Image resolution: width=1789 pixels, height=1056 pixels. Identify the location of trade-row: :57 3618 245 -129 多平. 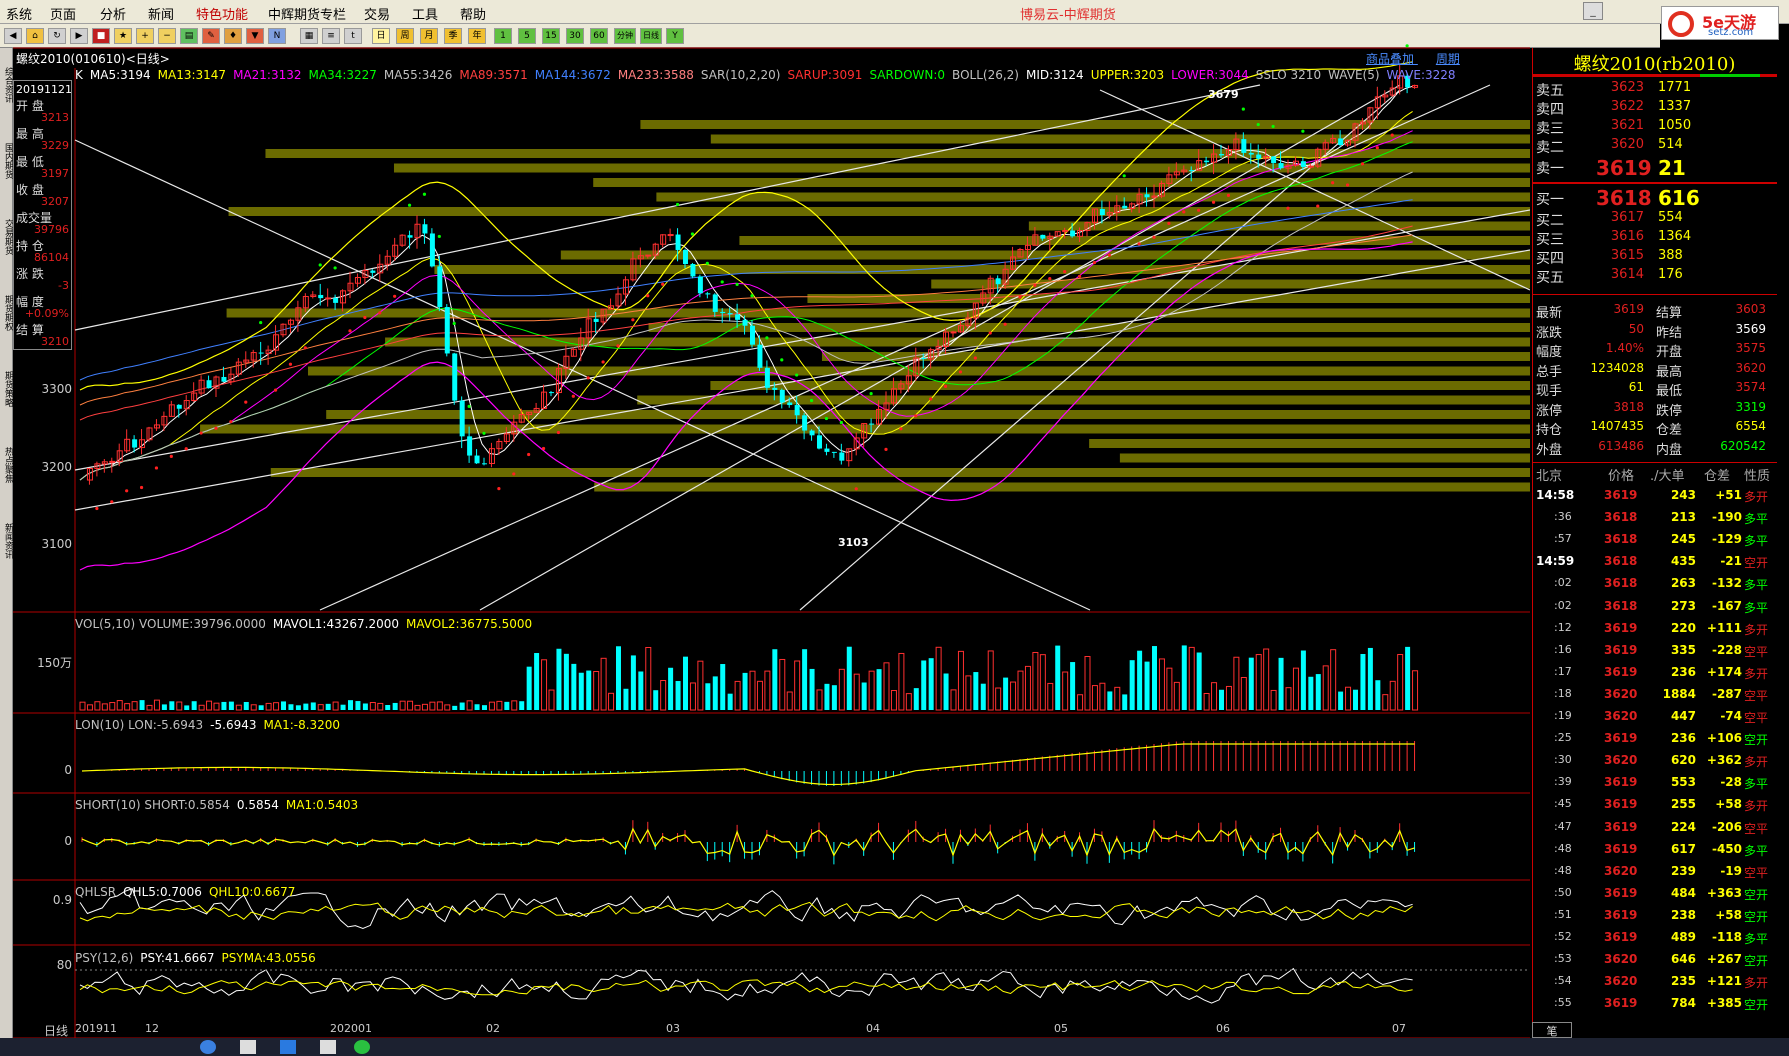
(1654, 541).